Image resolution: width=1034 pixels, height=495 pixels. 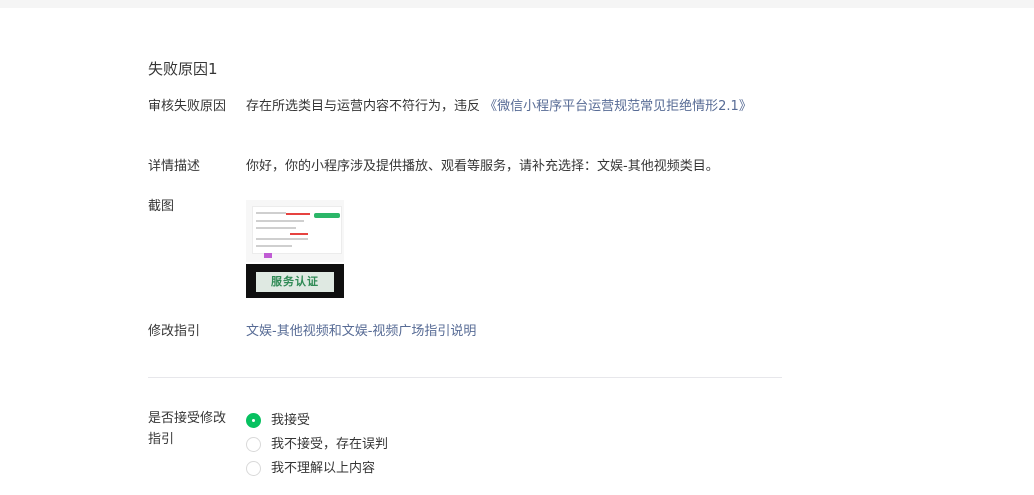 What do you see at coordinates (295, 282) in the screenshot?
I see `thumbnail-stamp: 服务认证` at bounding box center [295, 282].